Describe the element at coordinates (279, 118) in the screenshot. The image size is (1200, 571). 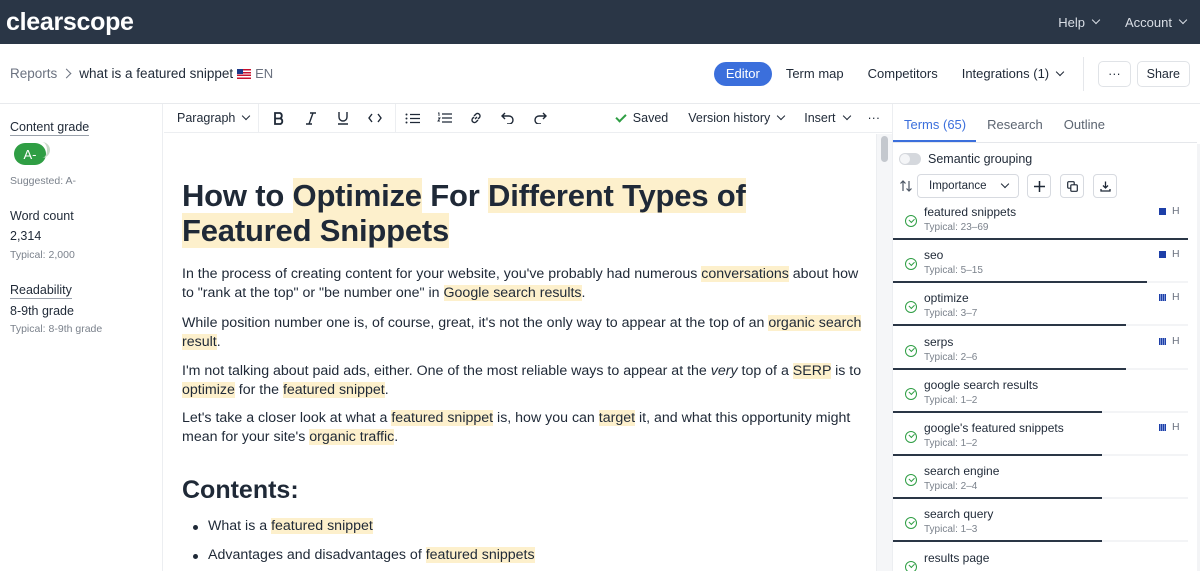
I see `bold-button` at that location.